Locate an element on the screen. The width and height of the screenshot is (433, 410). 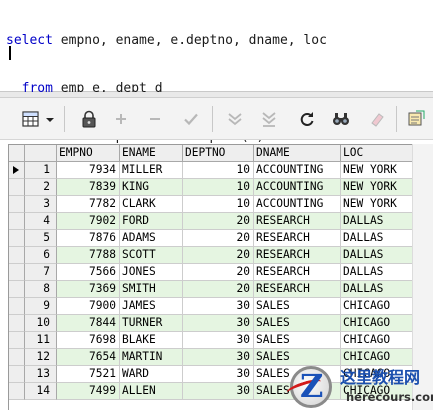
table-row: 5 7876 ADAMS 20 RESEARCH DALLAS is located at coordinates (210, 238).